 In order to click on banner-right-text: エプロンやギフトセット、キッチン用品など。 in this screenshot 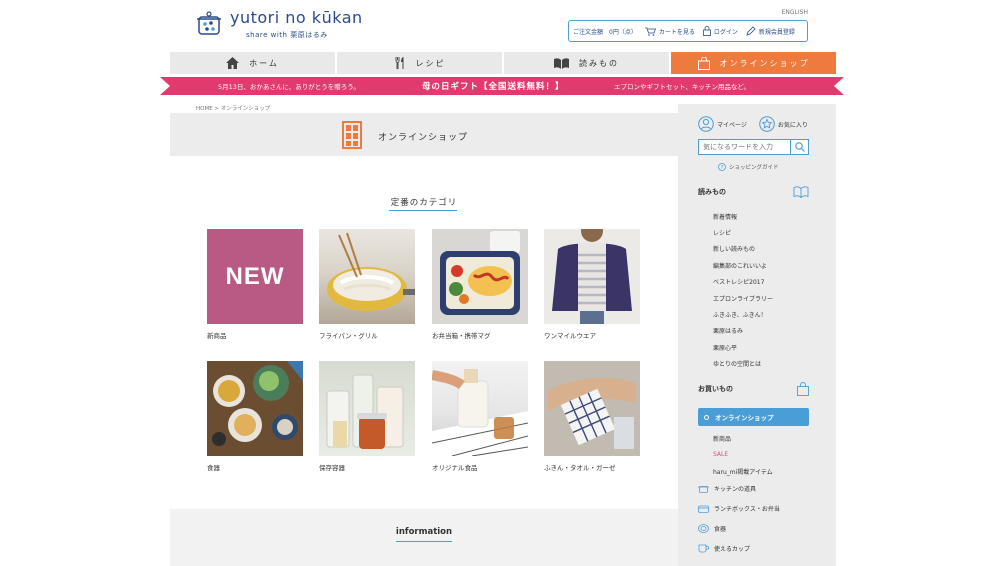, I will do `click(682, 87)`.